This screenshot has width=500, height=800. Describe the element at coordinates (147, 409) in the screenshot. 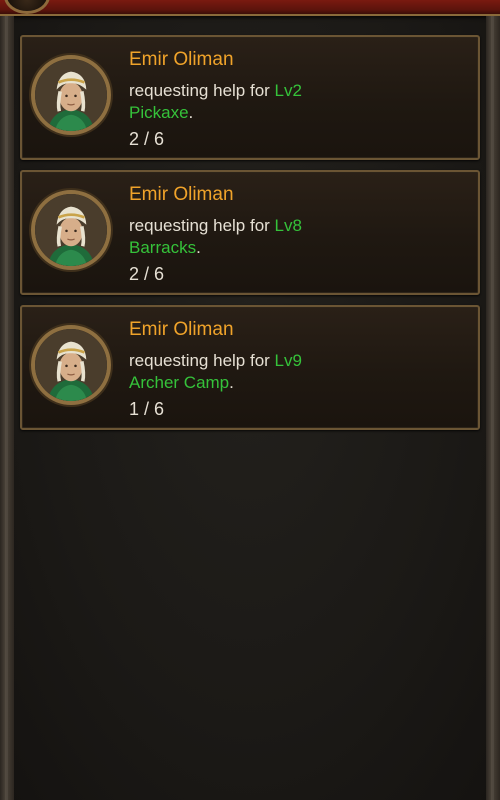

I see `help-progress-count: 1 / 6` at that location.